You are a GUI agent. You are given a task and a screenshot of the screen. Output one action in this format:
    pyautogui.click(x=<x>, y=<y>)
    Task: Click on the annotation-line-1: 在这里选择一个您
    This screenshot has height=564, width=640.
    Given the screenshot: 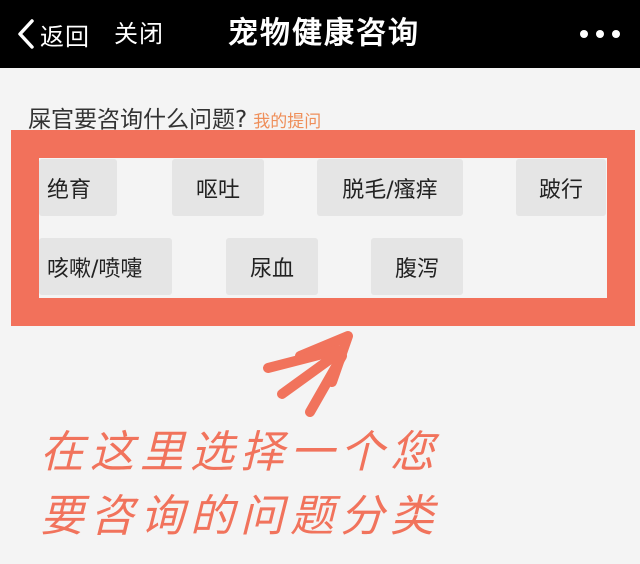 What is the action you would take?
    pyautogui.click(x=240, y=452)
    